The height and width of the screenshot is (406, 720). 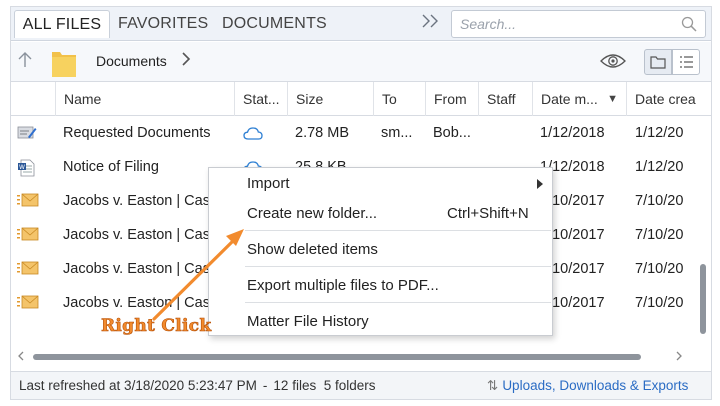 I want to click on column-header-to: To, so click(x=399, y=99).